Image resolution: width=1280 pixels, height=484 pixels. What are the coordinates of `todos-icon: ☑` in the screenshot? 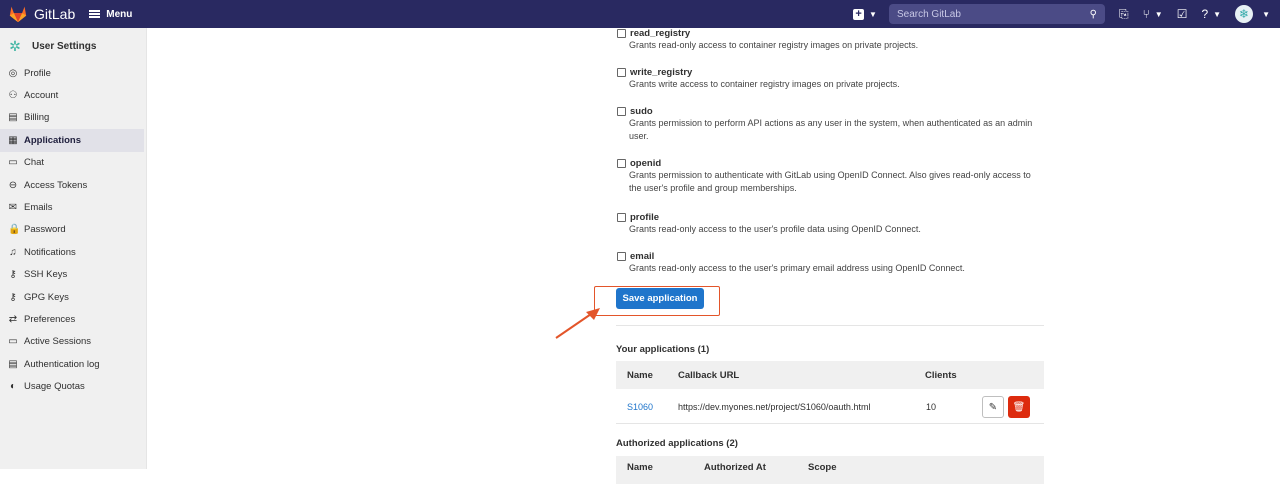 It's located at (1182, 14).